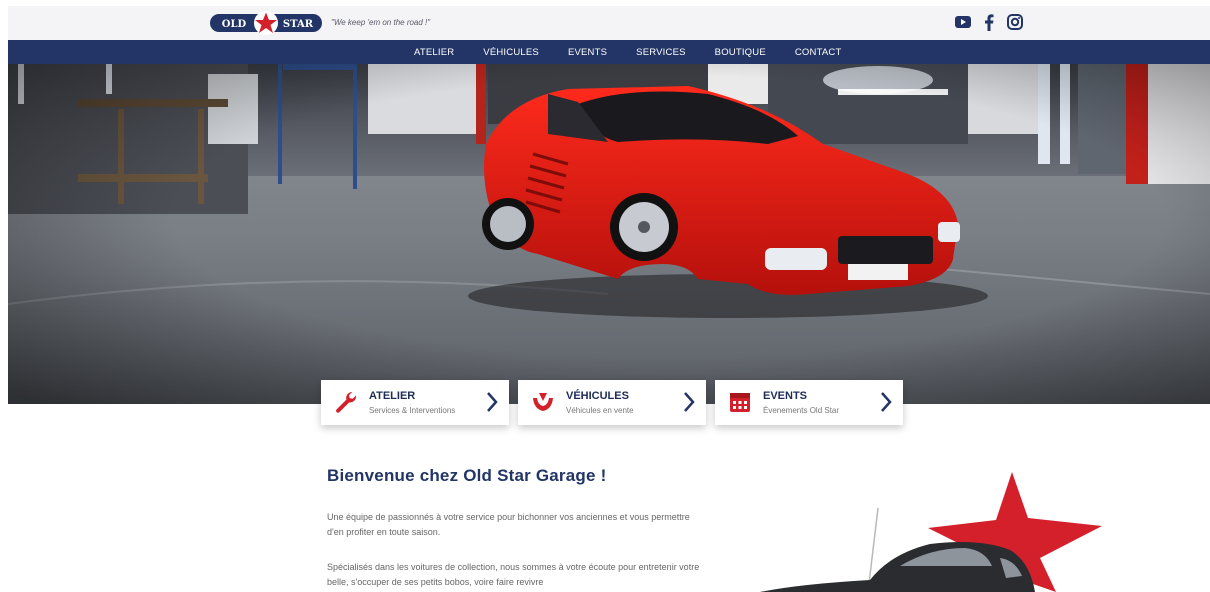 The width and height of the screenshot is (1210, 592). I want to click on youtube-icon, so click(963, 22).